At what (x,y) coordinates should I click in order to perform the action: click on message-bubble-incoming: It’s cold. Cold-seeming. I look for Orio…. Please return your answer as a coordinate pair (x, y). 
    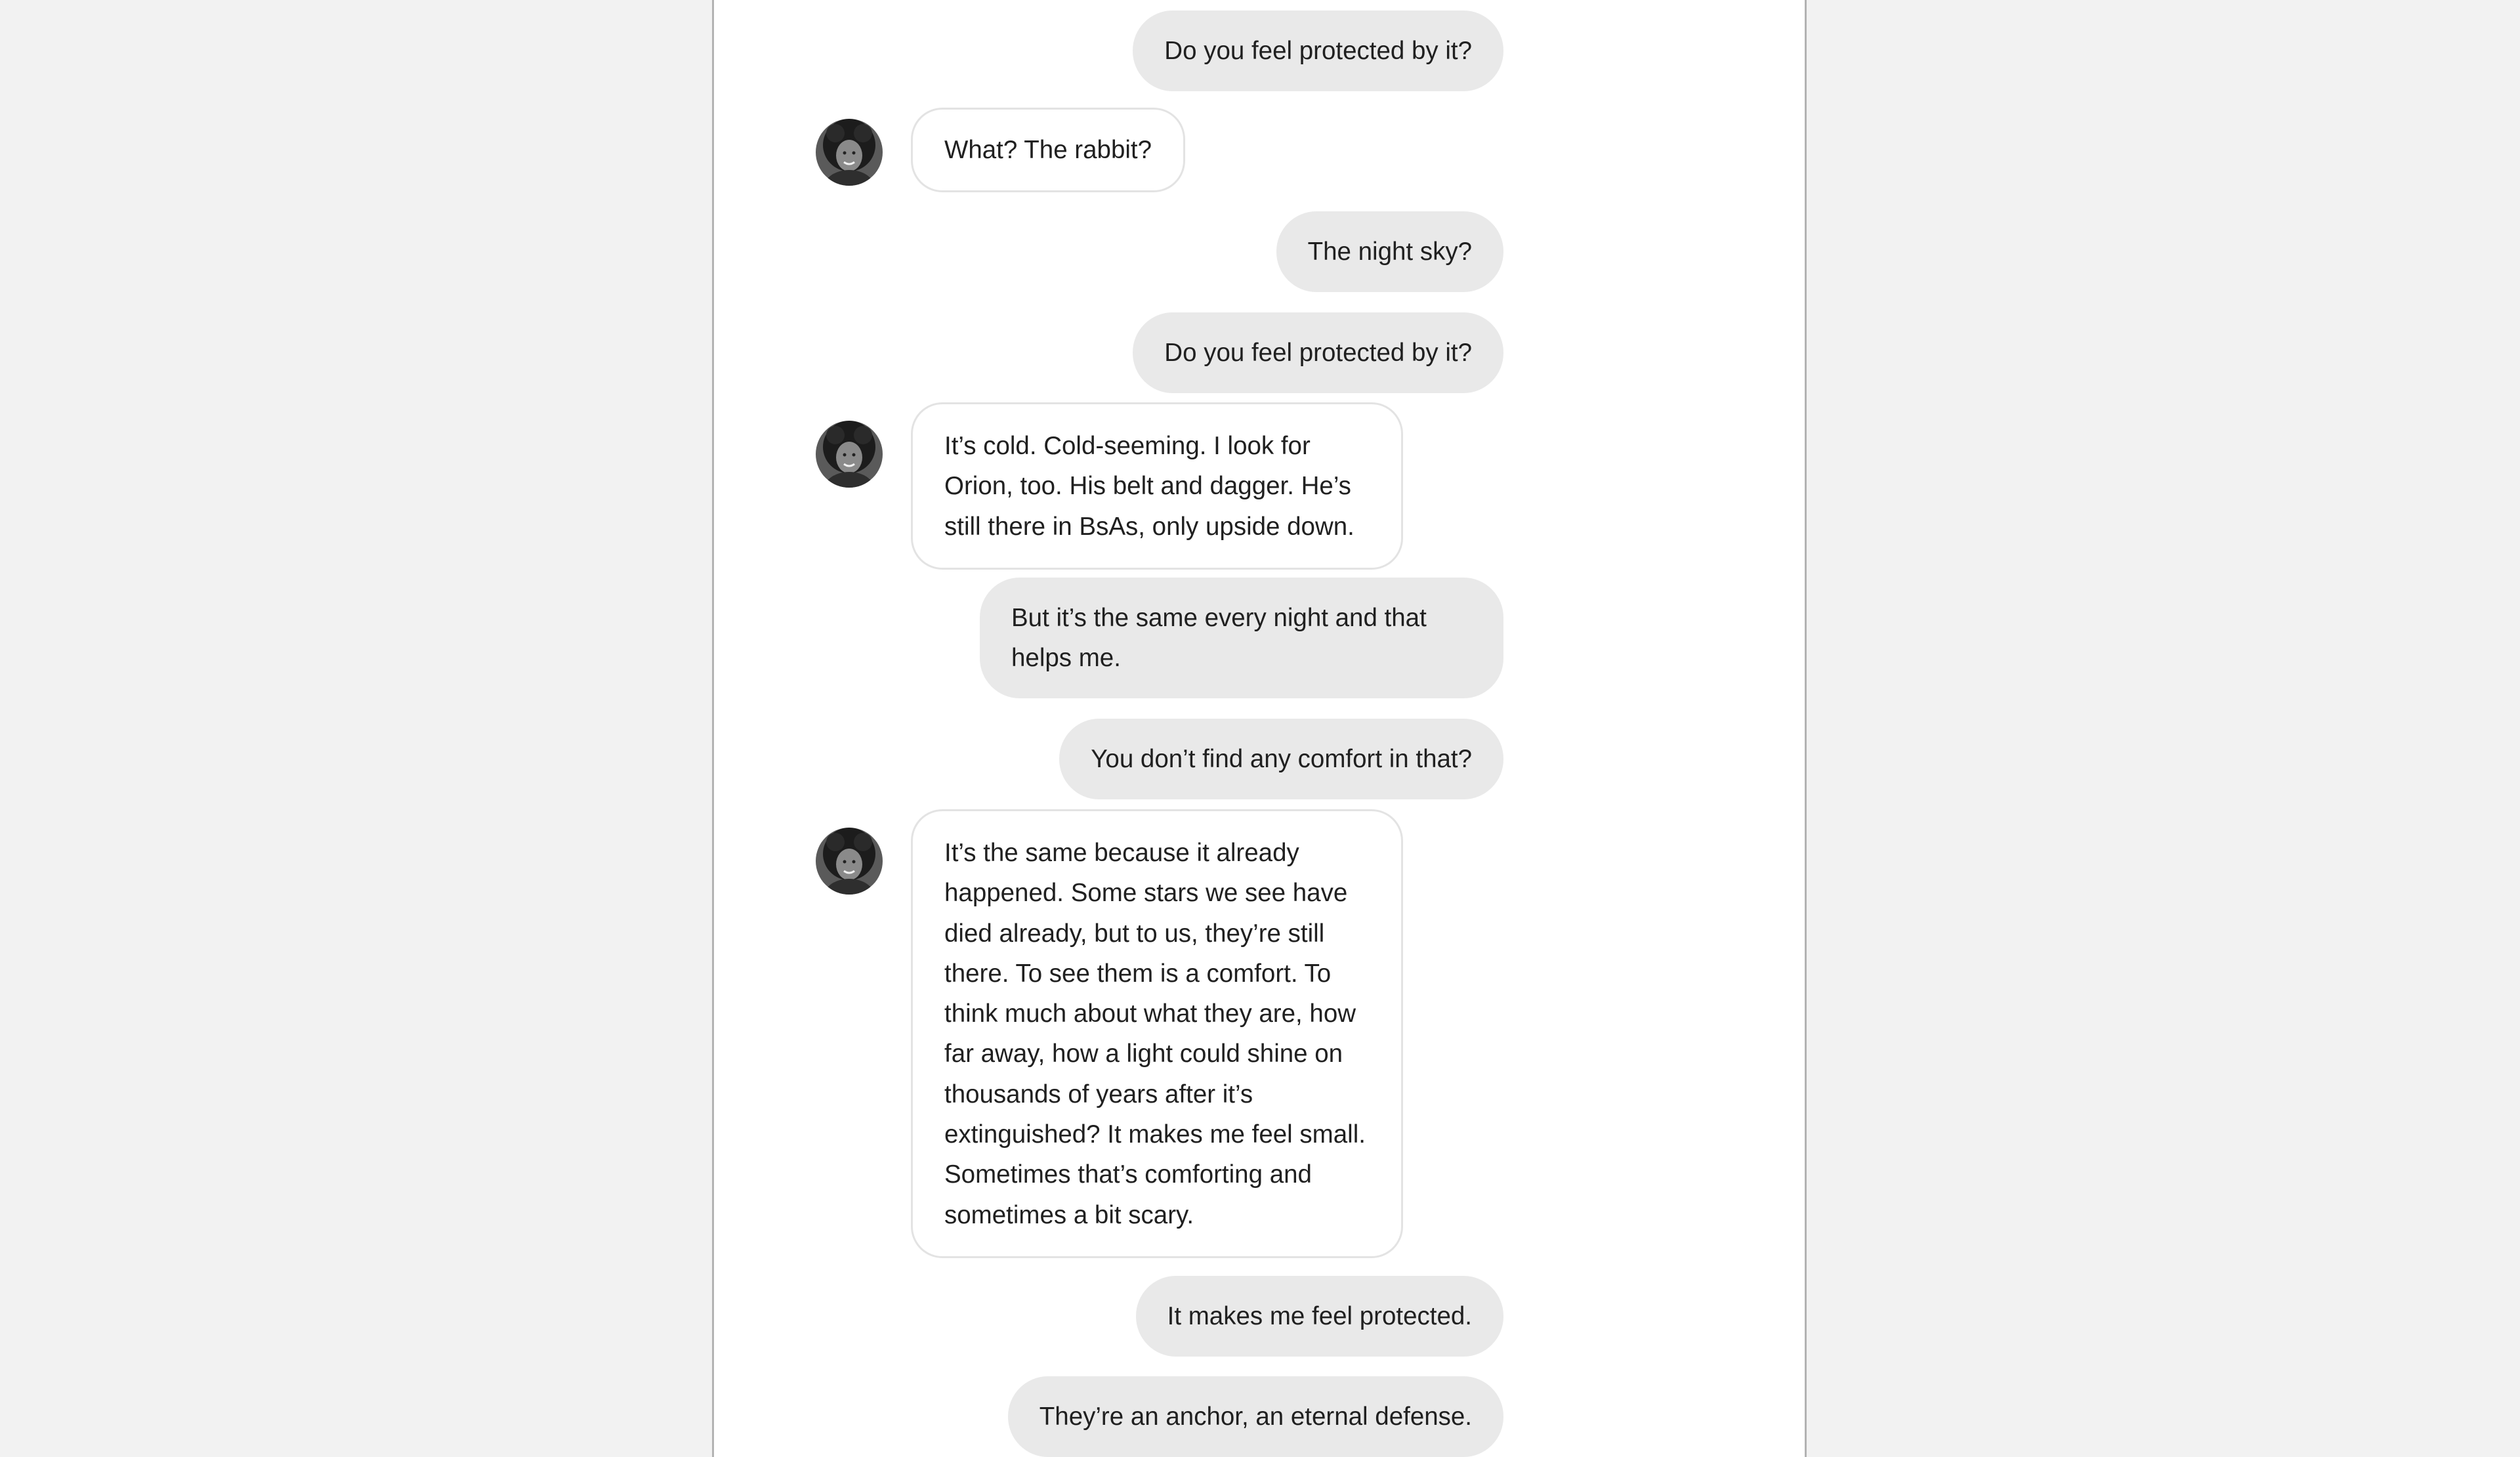
    Looking at the image, I should click on (1157, 486).